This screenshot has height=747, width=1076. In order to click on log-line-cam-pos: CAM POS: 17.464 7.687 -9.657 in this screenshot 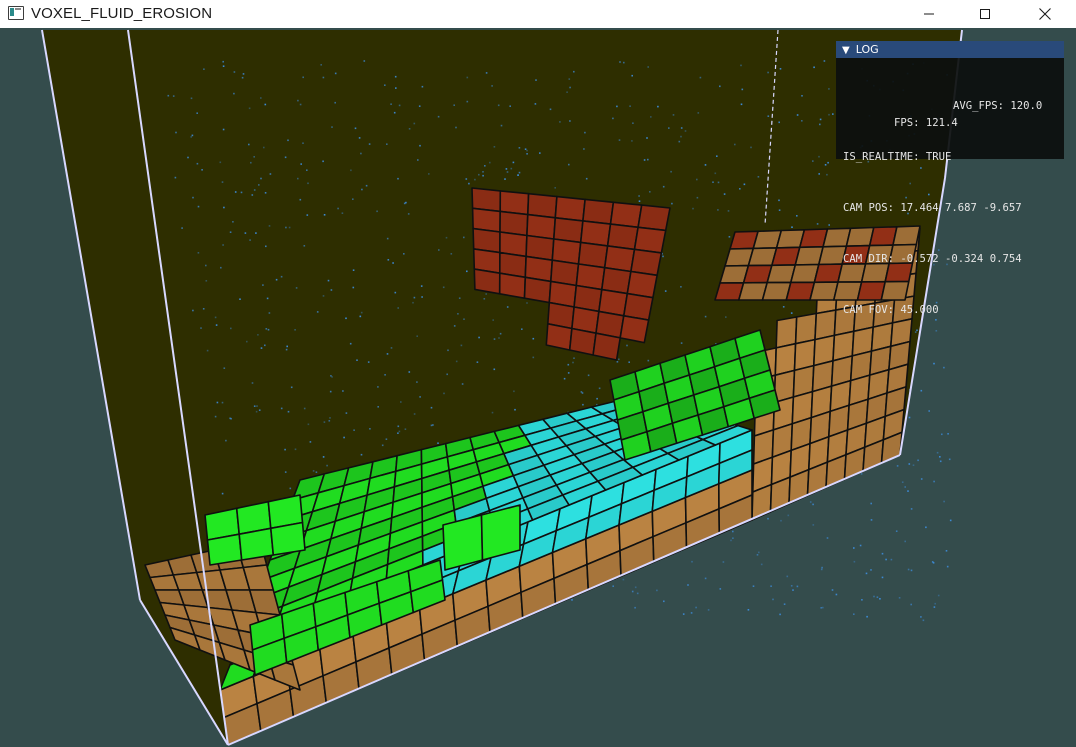, I will do `click(932, 208)`.